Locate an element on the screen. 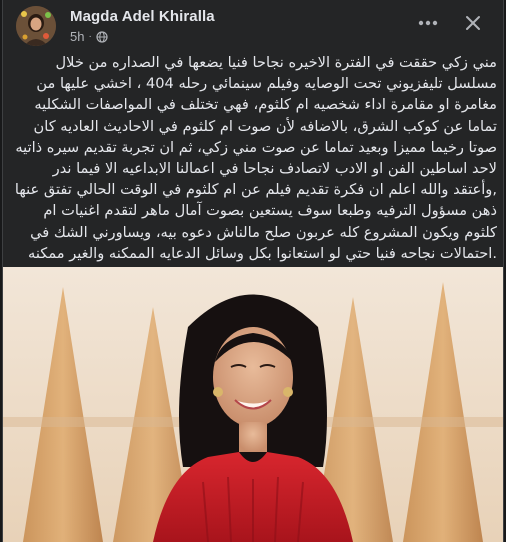 The width and height of the screenshot is (506, 542). post-meta: 5h · is located at coordinates (89, 36).